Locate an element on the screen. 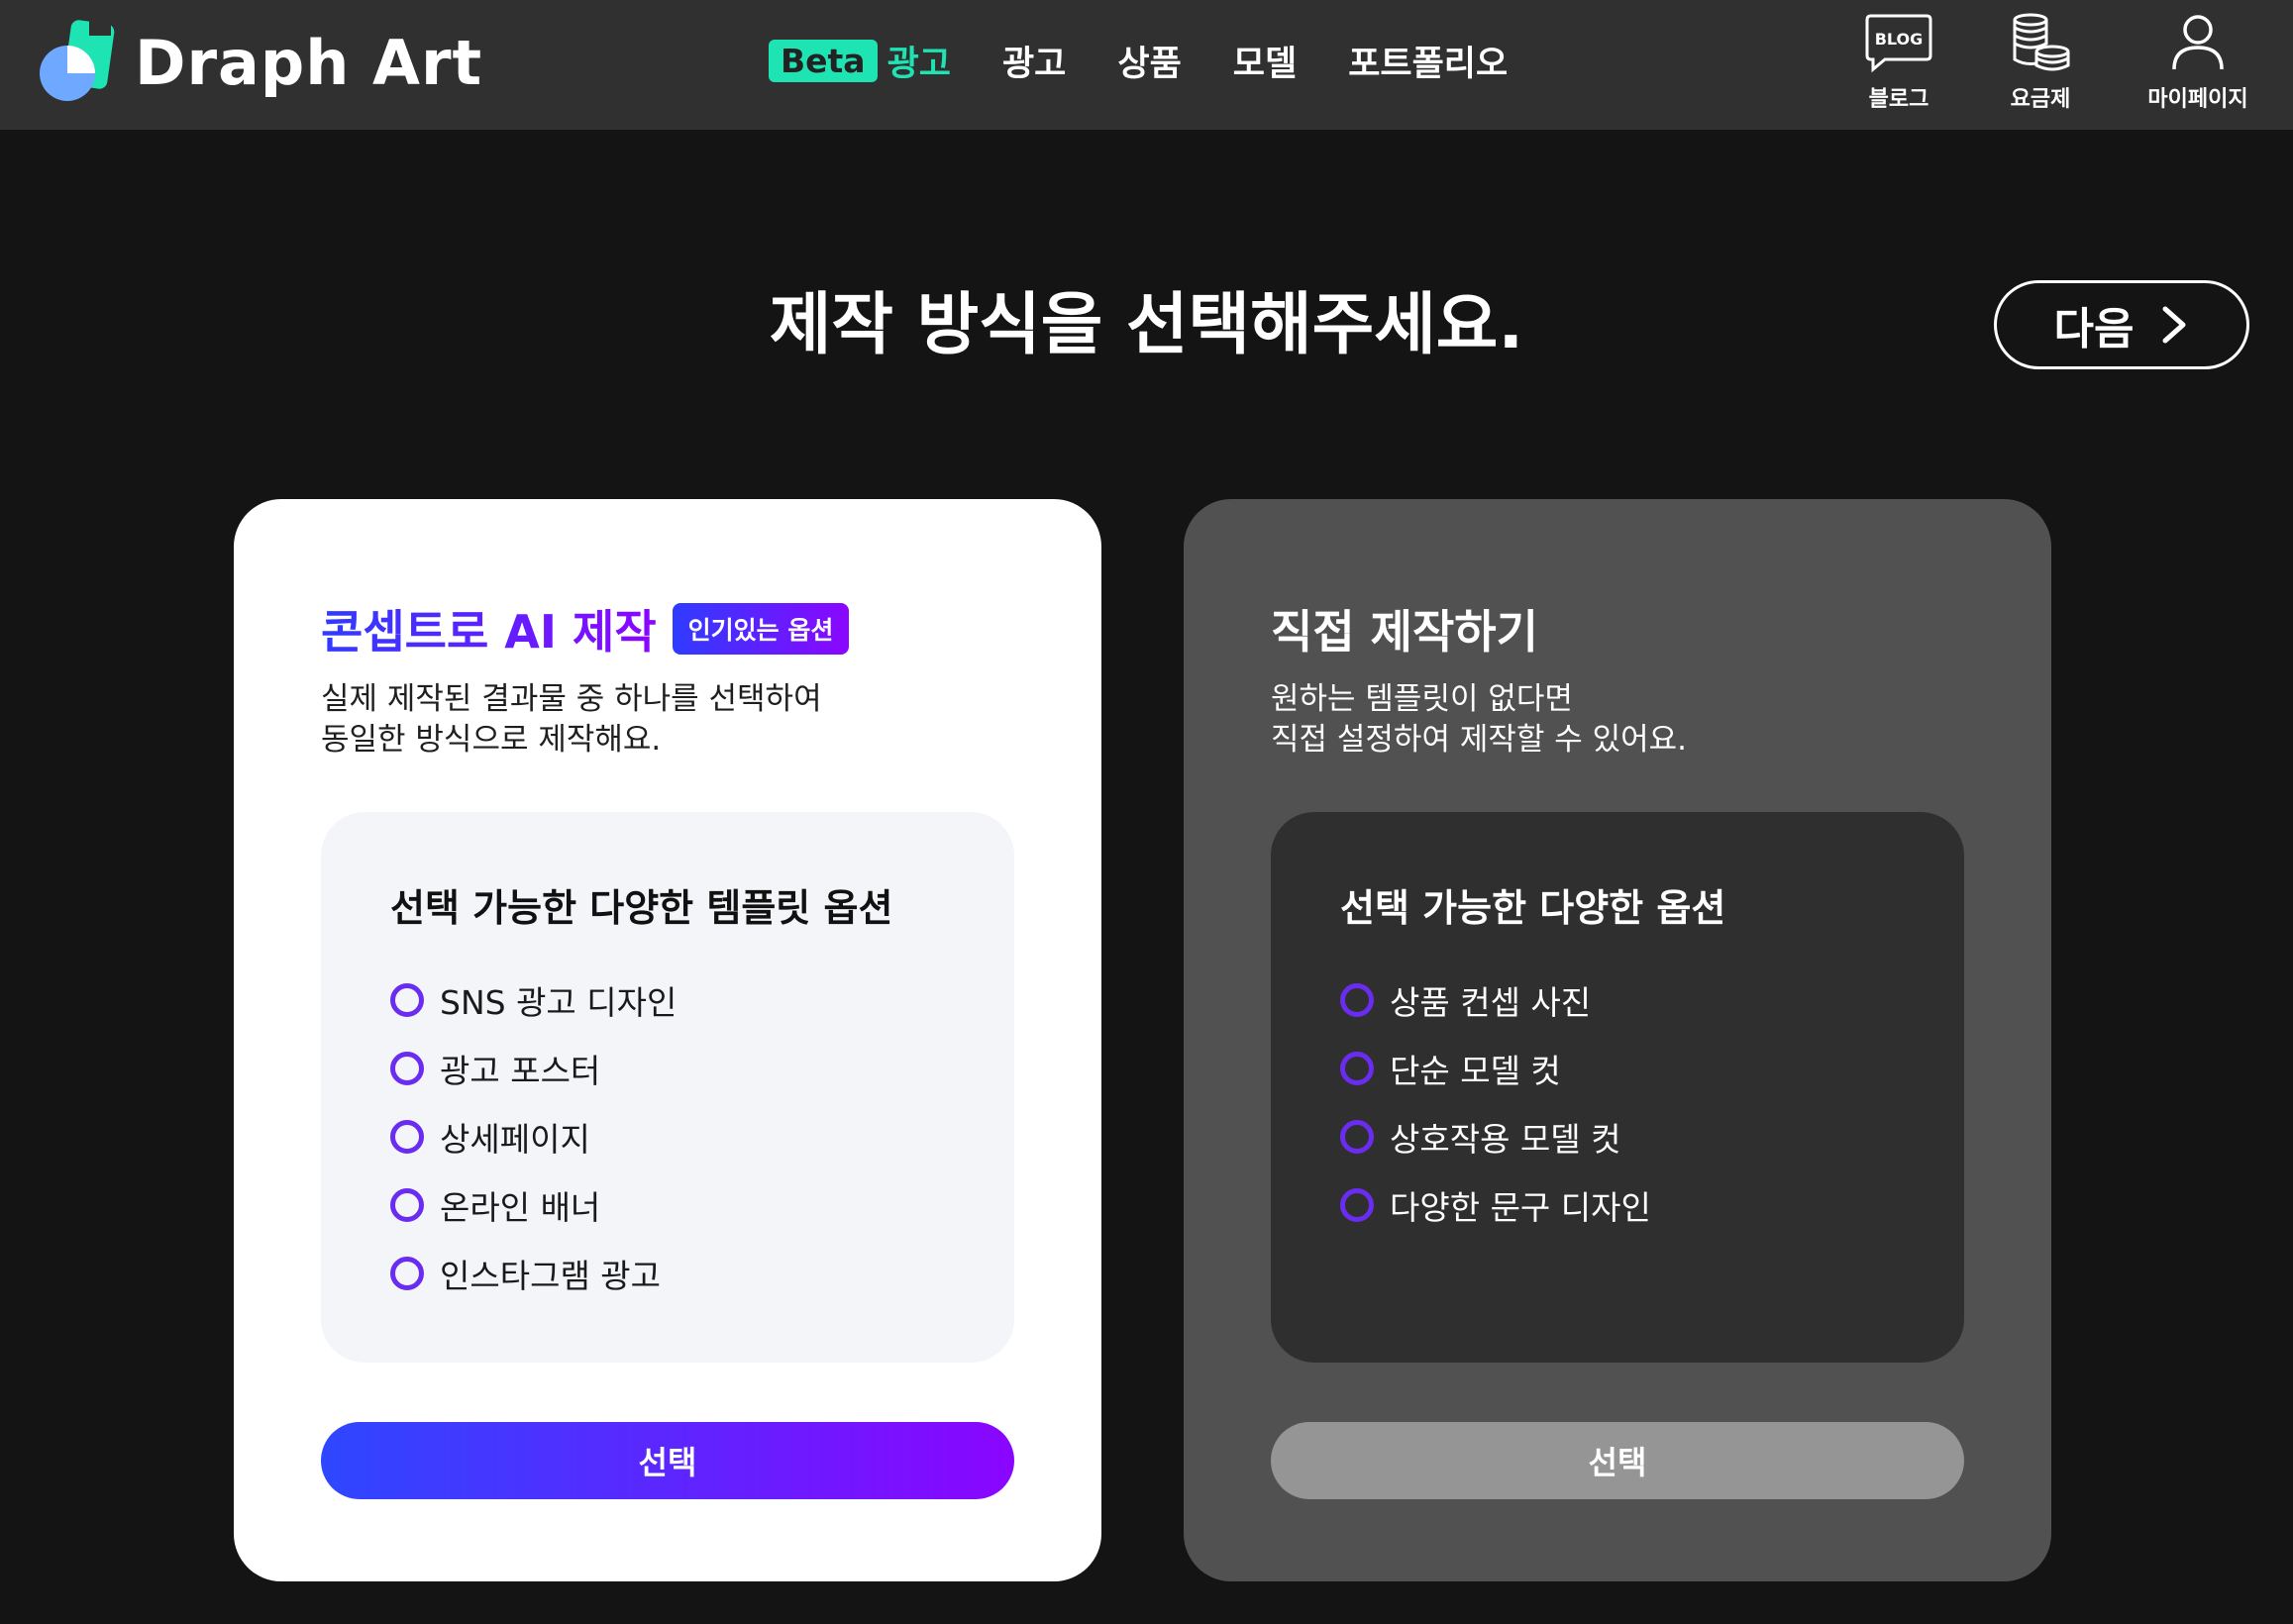  option-item: SNS 광고 디자인 is located at coordinates (702, 999).